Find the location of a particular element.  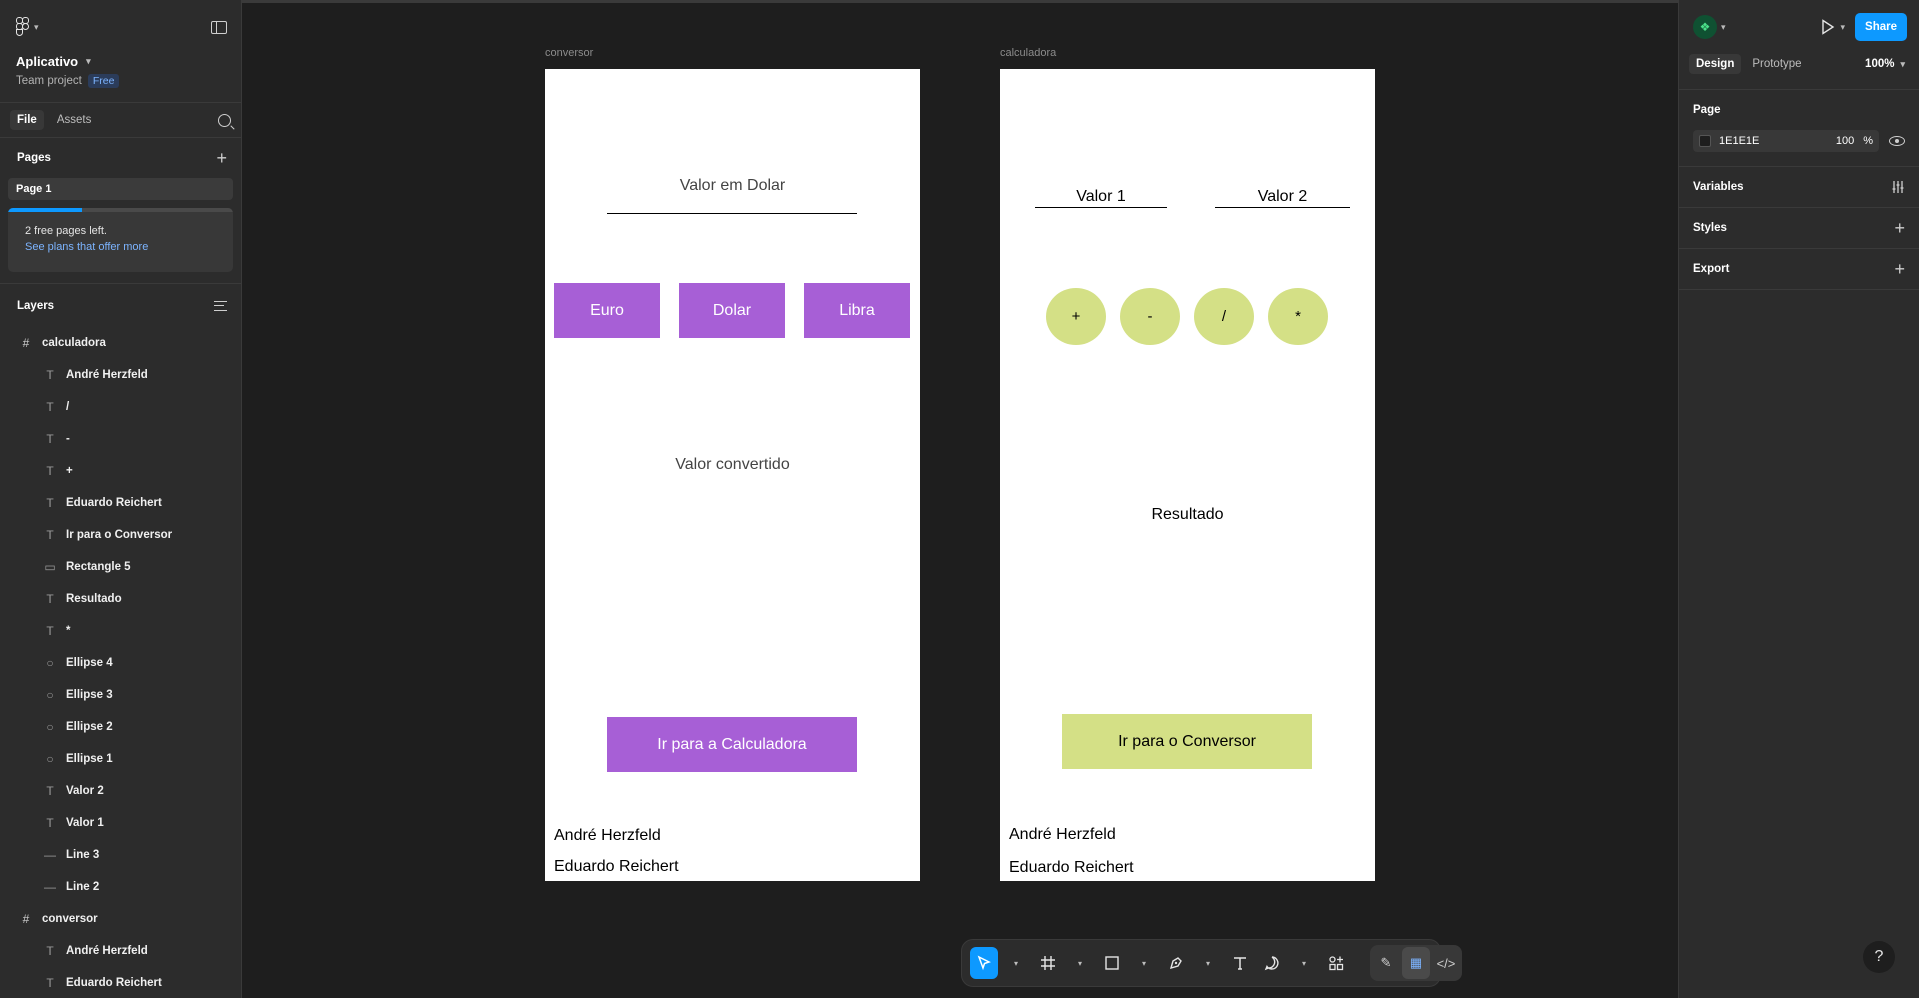

page-opacity-value: 100 is located at coordinates (1845, 141).